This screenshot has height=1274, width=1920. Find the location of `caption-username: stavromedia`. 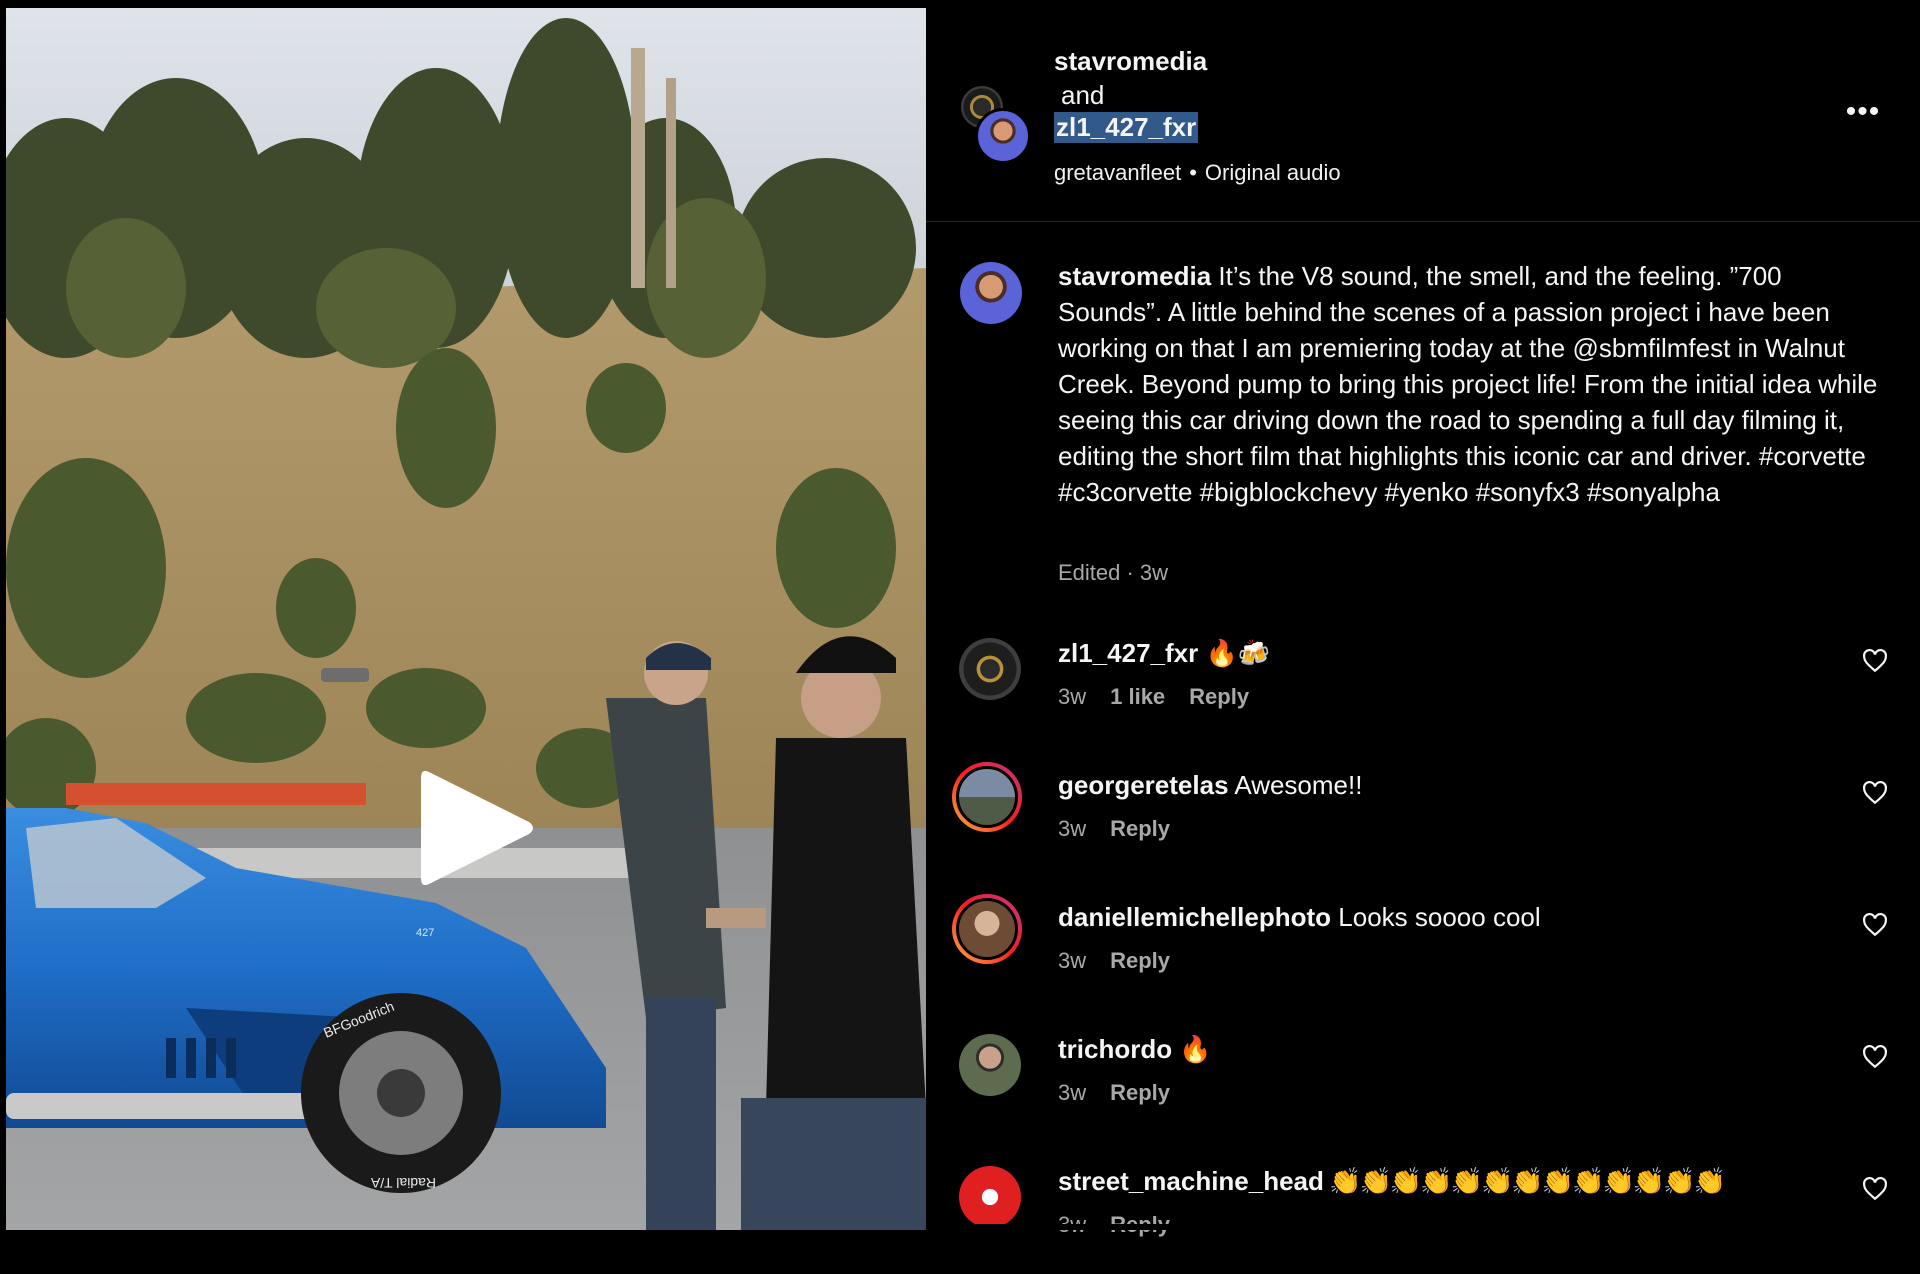

caption-username: stavromedia is located at coordinates (1134, 276).